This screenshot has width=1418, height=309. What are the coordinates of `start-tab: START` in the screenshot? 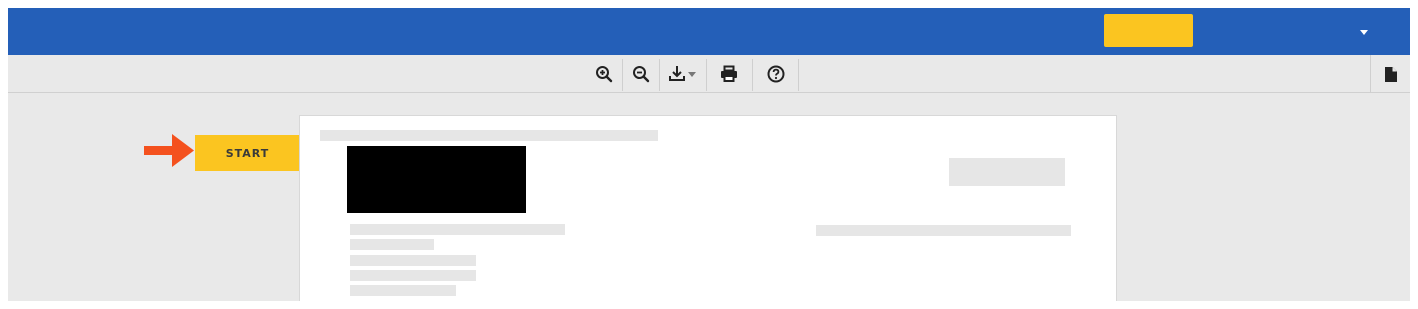 It's located at (247, 153).